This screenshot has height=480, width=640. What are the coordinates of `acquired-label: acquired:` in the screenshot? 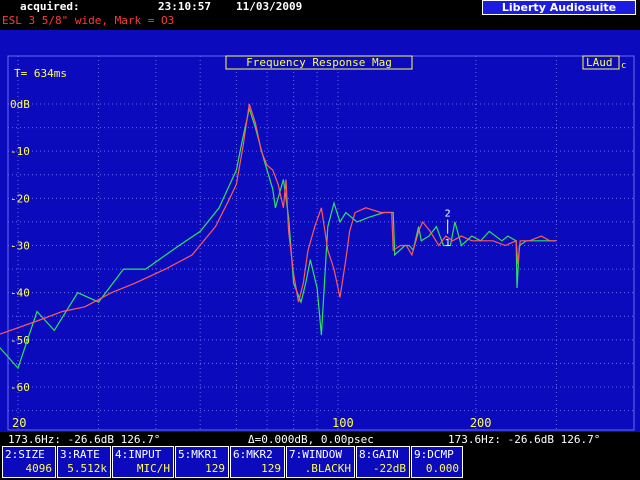 It's located at (50, 6).